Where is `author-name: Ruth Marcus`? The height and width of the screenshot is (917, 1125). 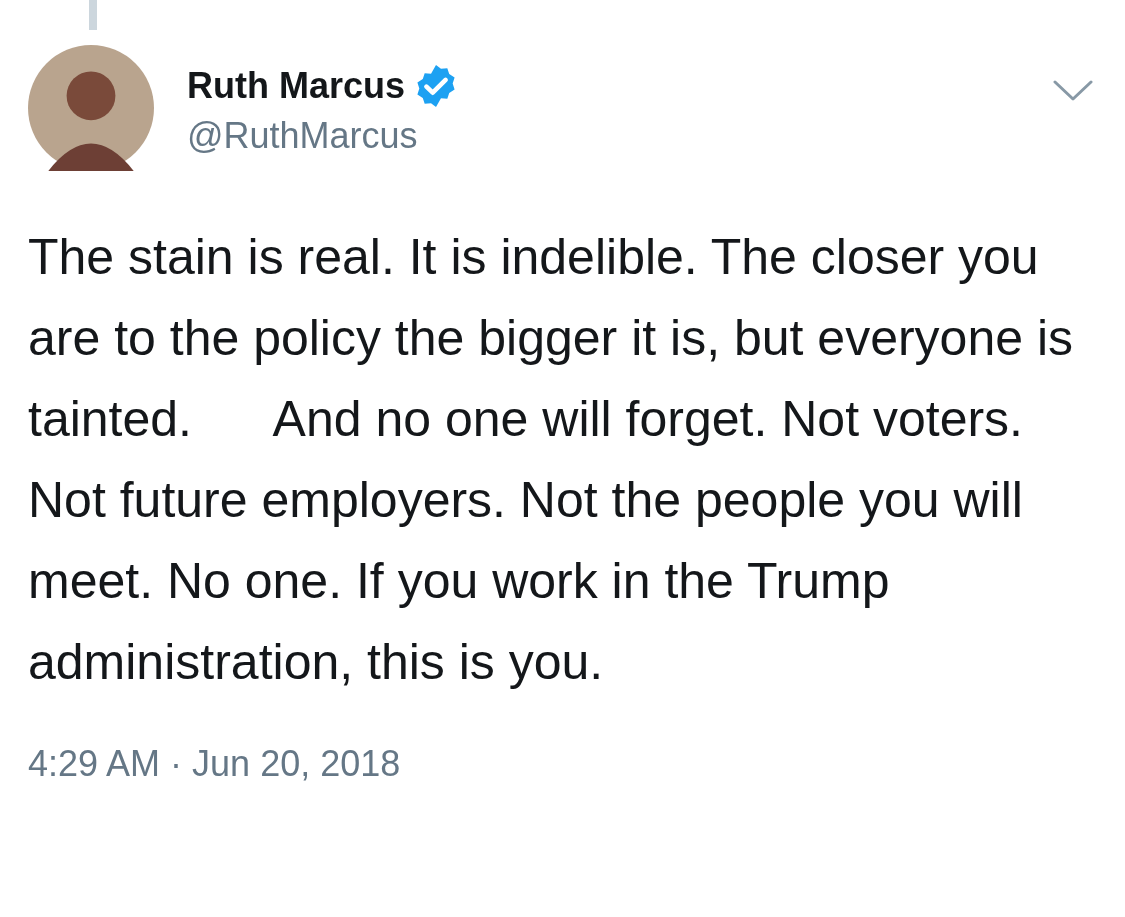
author-name: Ruth Marcus is located at coordinates (296, 86).